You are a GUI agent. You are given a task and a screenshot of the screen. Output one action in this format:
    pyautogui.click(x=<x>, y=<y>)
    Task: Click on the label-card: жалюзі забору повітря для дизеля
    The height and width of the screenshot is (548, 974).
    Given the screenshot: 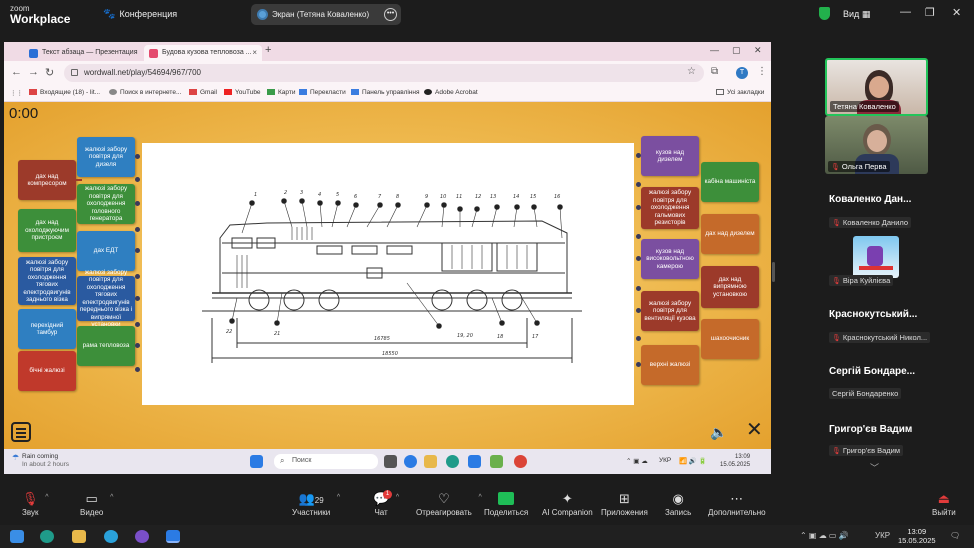 What is the action you would take?
    pyautogui.click(x=106, y=157)
    